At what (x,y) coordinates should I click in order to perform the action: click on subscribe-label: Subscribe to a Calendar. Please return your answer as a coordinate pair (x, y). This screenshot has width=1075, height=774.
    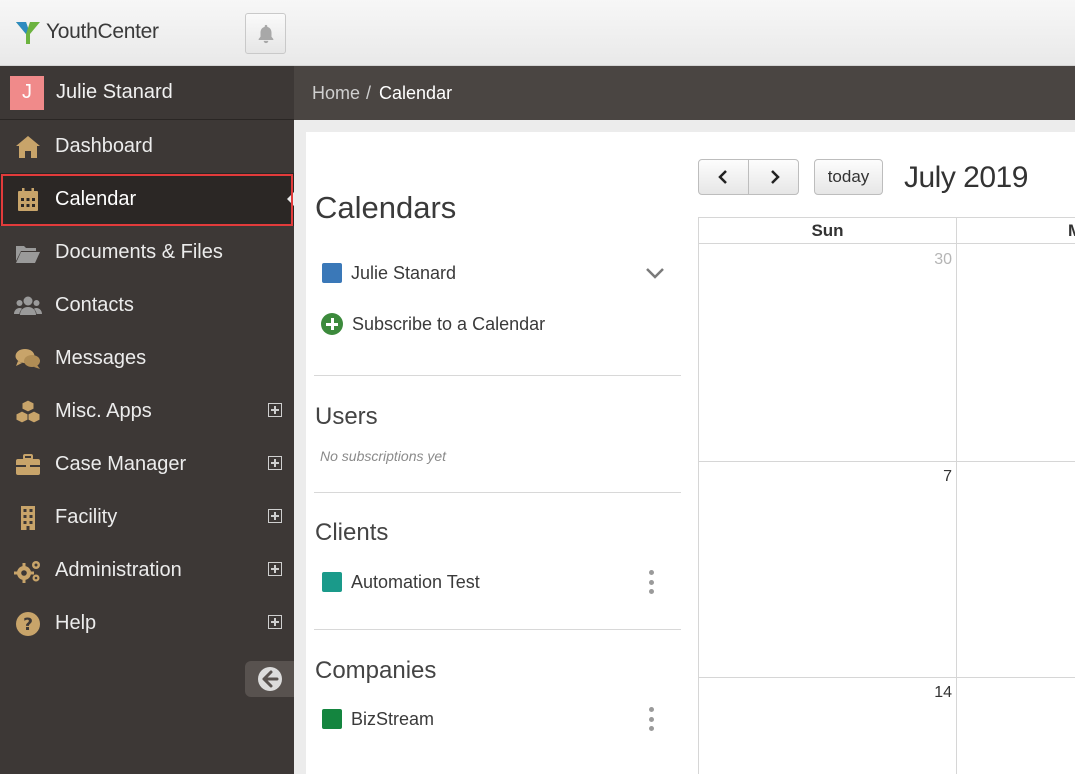
    Looking at the image, I should click on (449, 323).